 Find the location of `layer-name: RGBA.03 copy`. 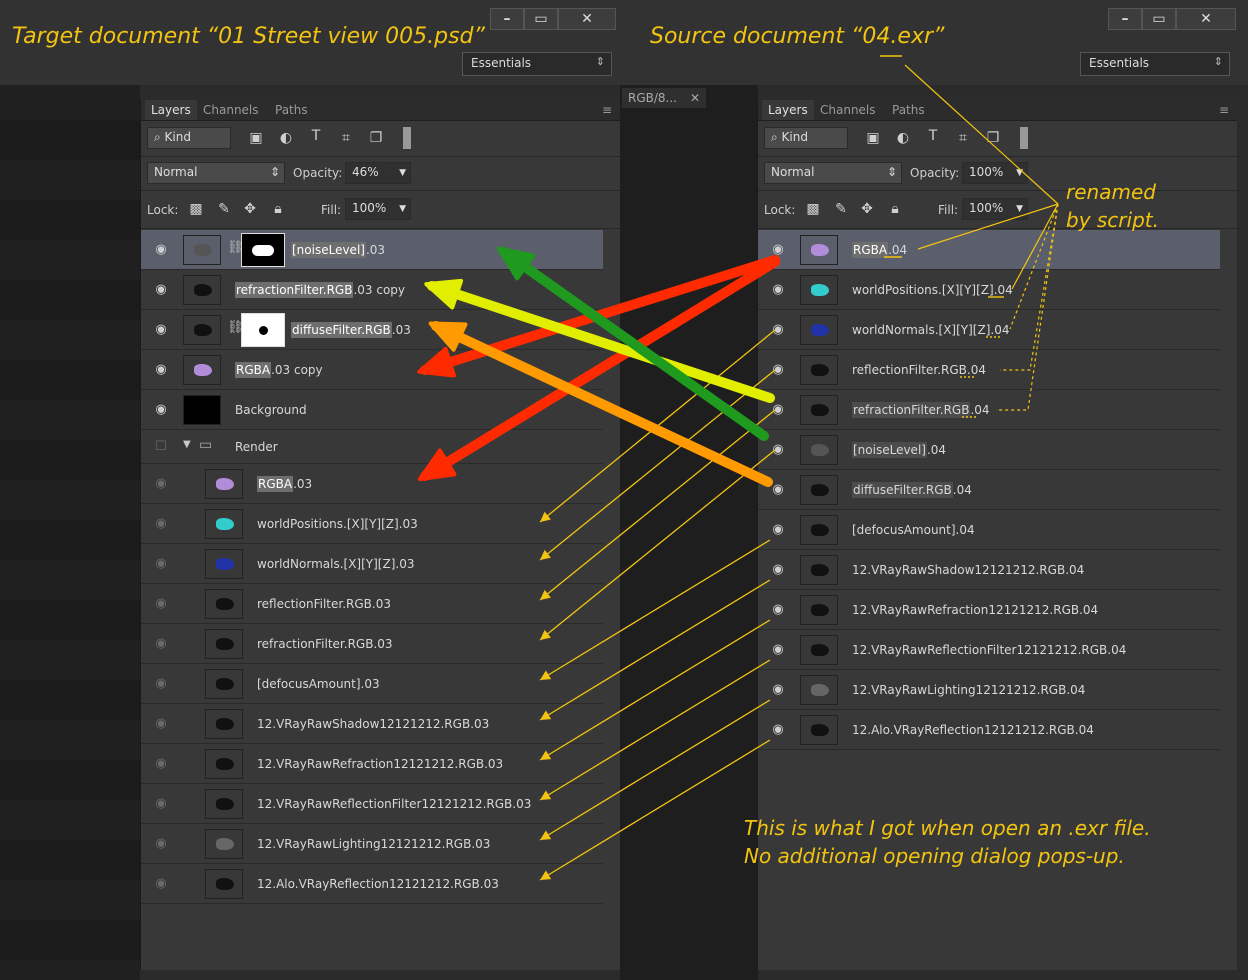

layer-name: RGBA.03 copy is located at coordinates (279, 370).